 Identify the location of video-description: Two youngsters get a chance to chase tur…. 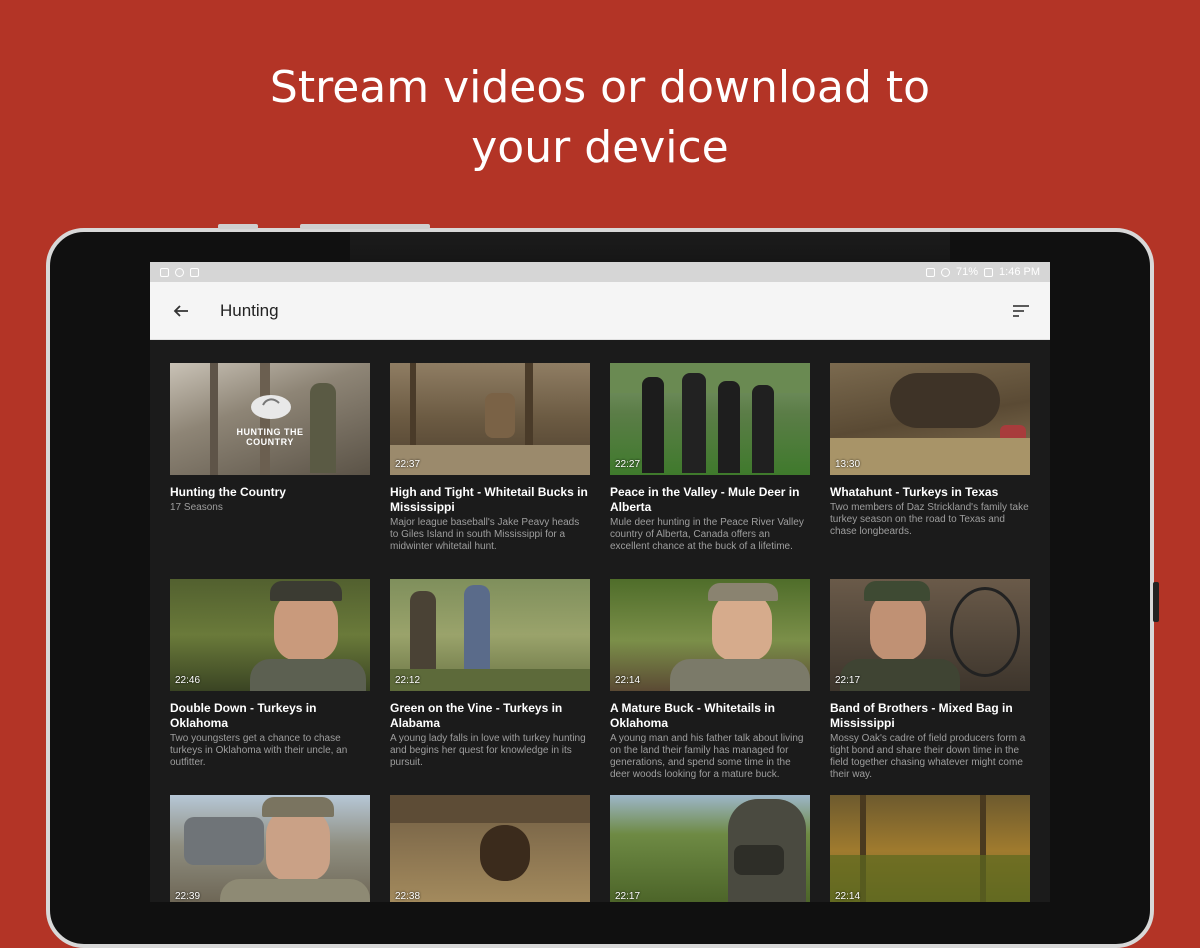
(259, 750).